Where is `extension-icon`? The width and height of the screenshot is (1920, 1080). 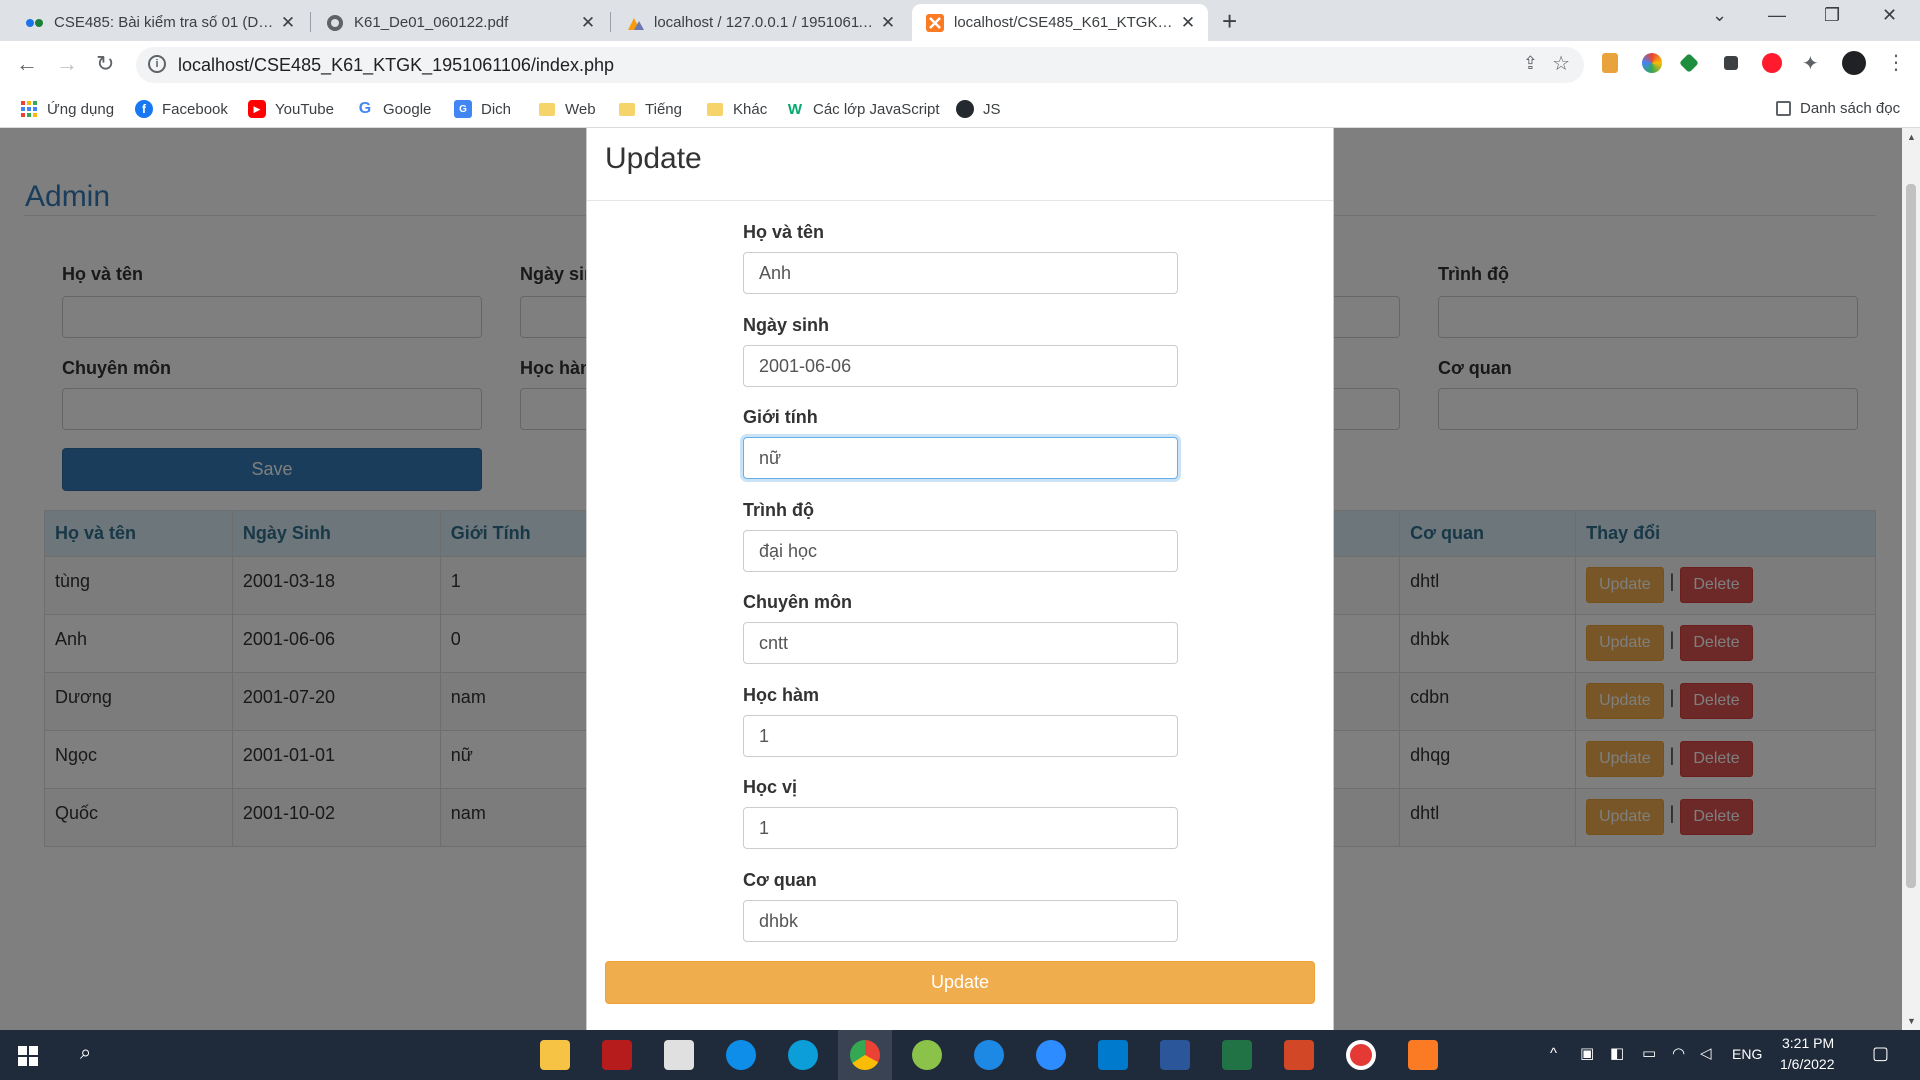 extension-icon is located at coordinates (1610, 63).